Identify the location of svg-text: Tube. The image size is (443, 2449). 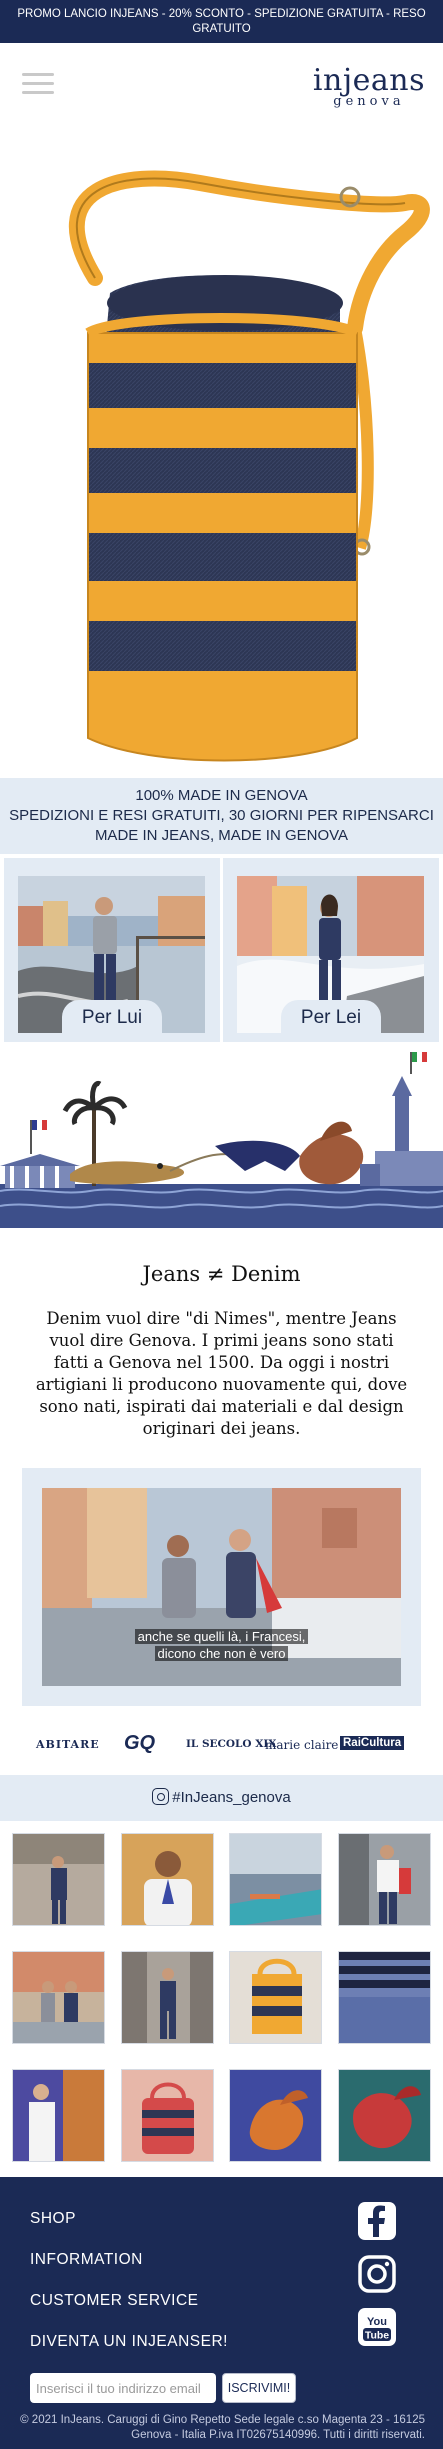
(377, 2336).